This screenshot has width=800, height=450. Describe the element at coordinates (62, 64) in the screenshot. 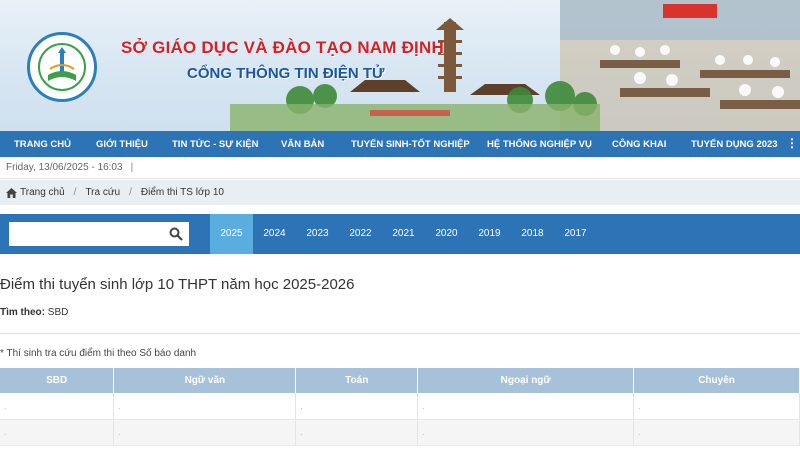

I see `book-pen-icon` at that location.